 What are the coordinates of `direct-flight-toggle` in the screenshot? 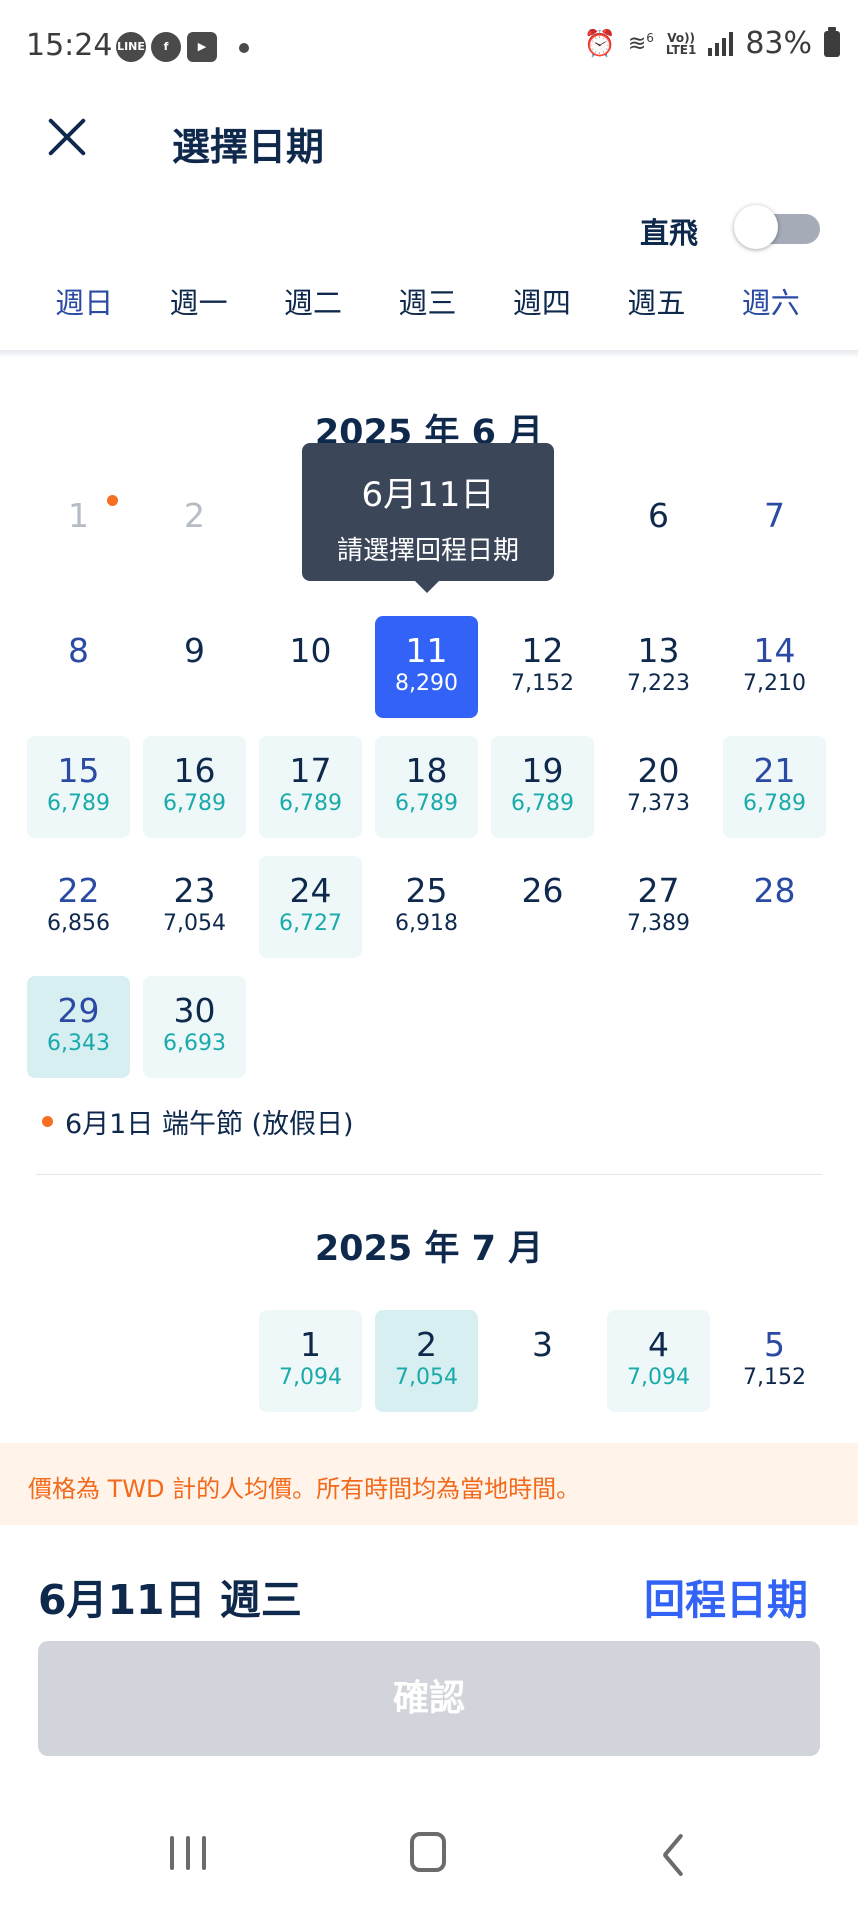 It's located at (777, 227).